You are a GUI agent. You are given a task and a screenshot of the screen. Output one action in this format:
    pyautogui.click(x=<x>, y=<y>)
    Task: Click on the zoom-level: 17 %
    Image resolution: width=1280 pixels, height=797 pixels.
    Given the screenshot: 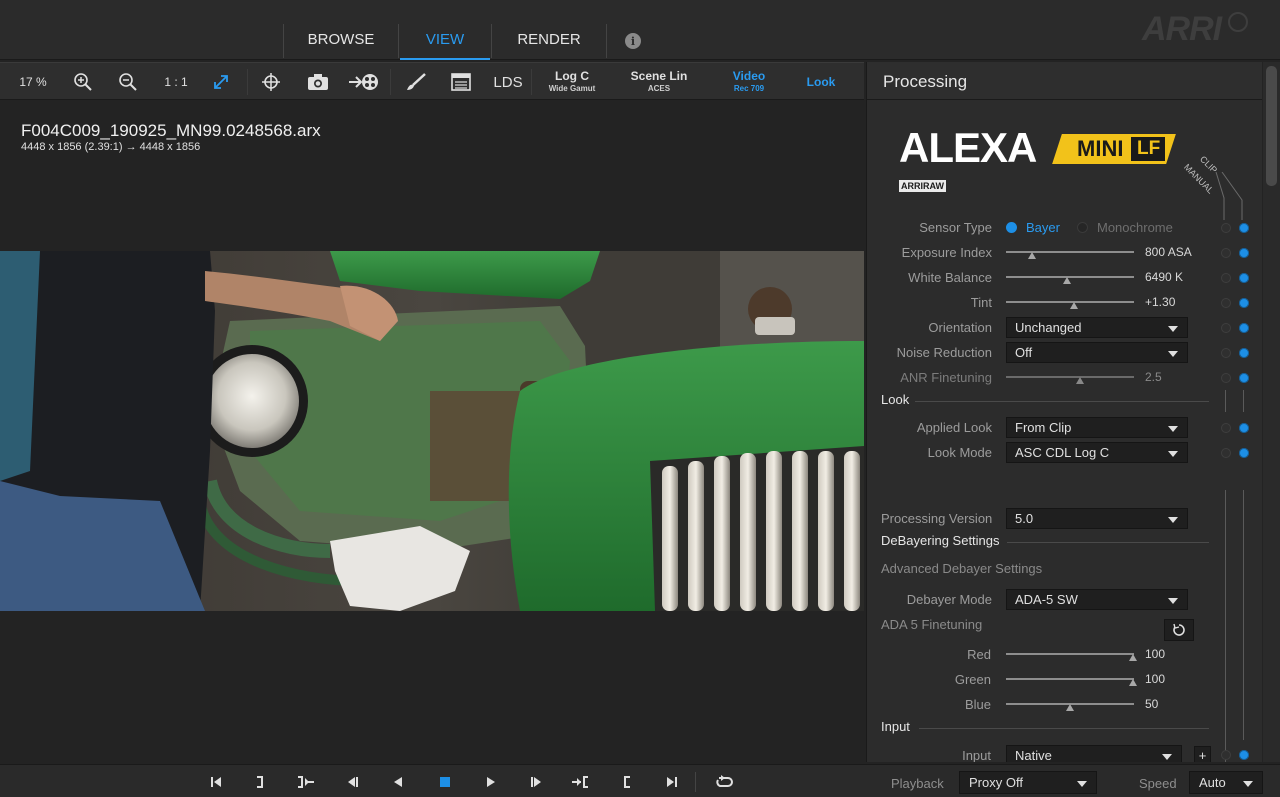 What is the action you would take?
    pyautogui.click(x=33, y=82)
    